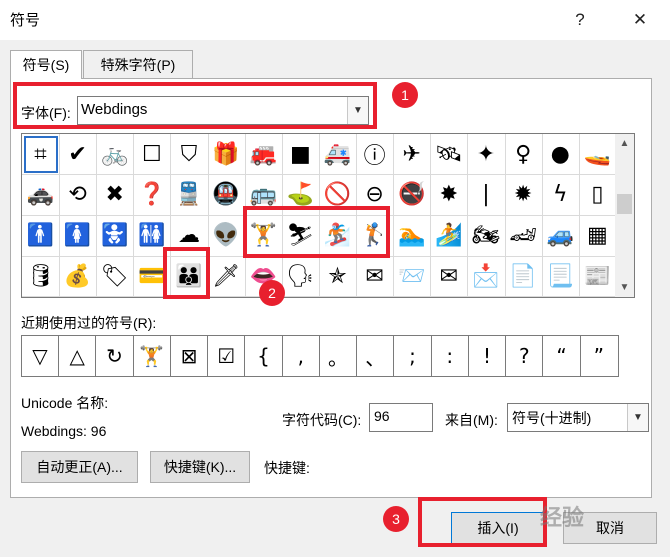 The image size is (670, 557). Describe the element at coordinates (375, 154) in the screenshot. I see `symbol-cell: ⓘ` at that location.